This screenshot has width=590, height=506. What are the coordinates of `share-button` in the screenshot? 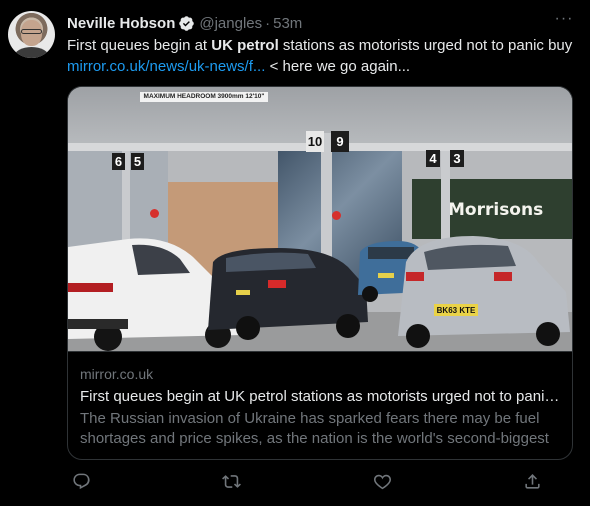 It's located at (533, 484).